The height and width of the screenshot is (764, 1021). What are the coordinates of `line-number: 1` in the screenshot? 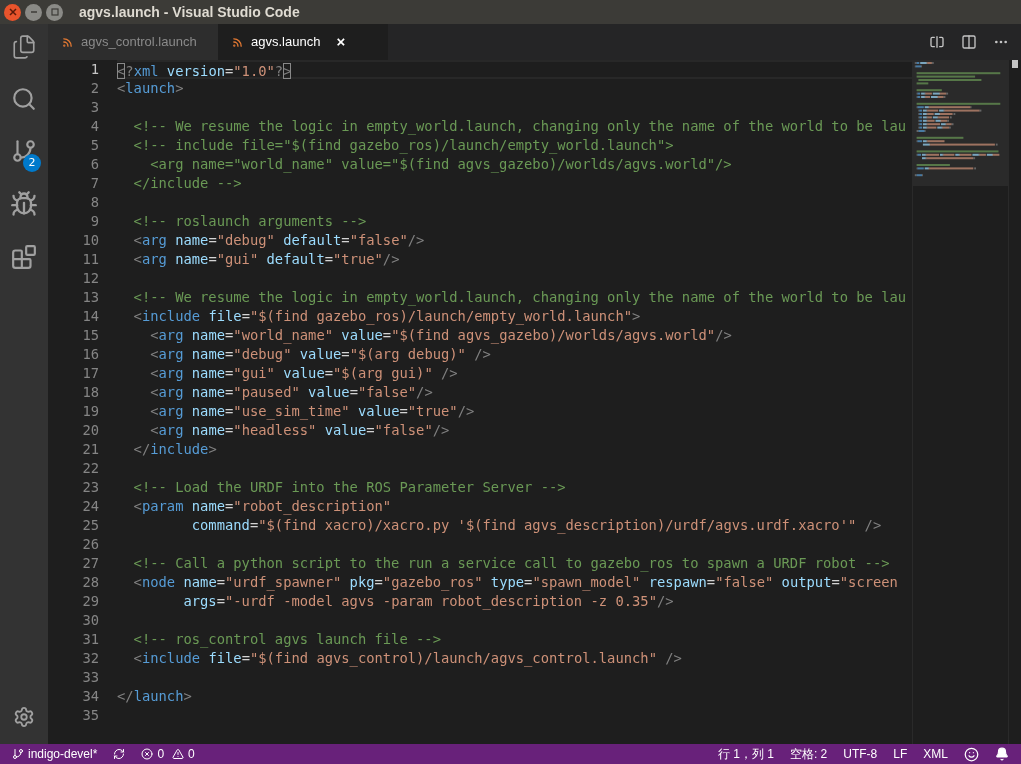 It's located at (94, 69).